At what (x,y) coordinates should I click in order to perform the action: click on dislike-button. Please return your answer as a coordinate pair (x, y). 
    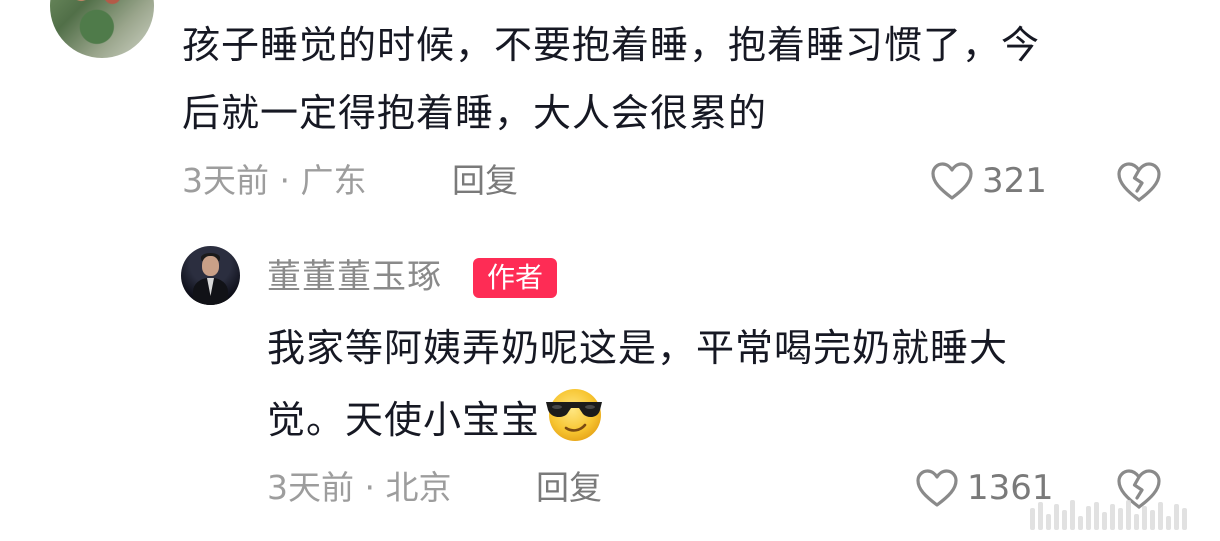
    Looking at the image, I should click on (1139, 182).